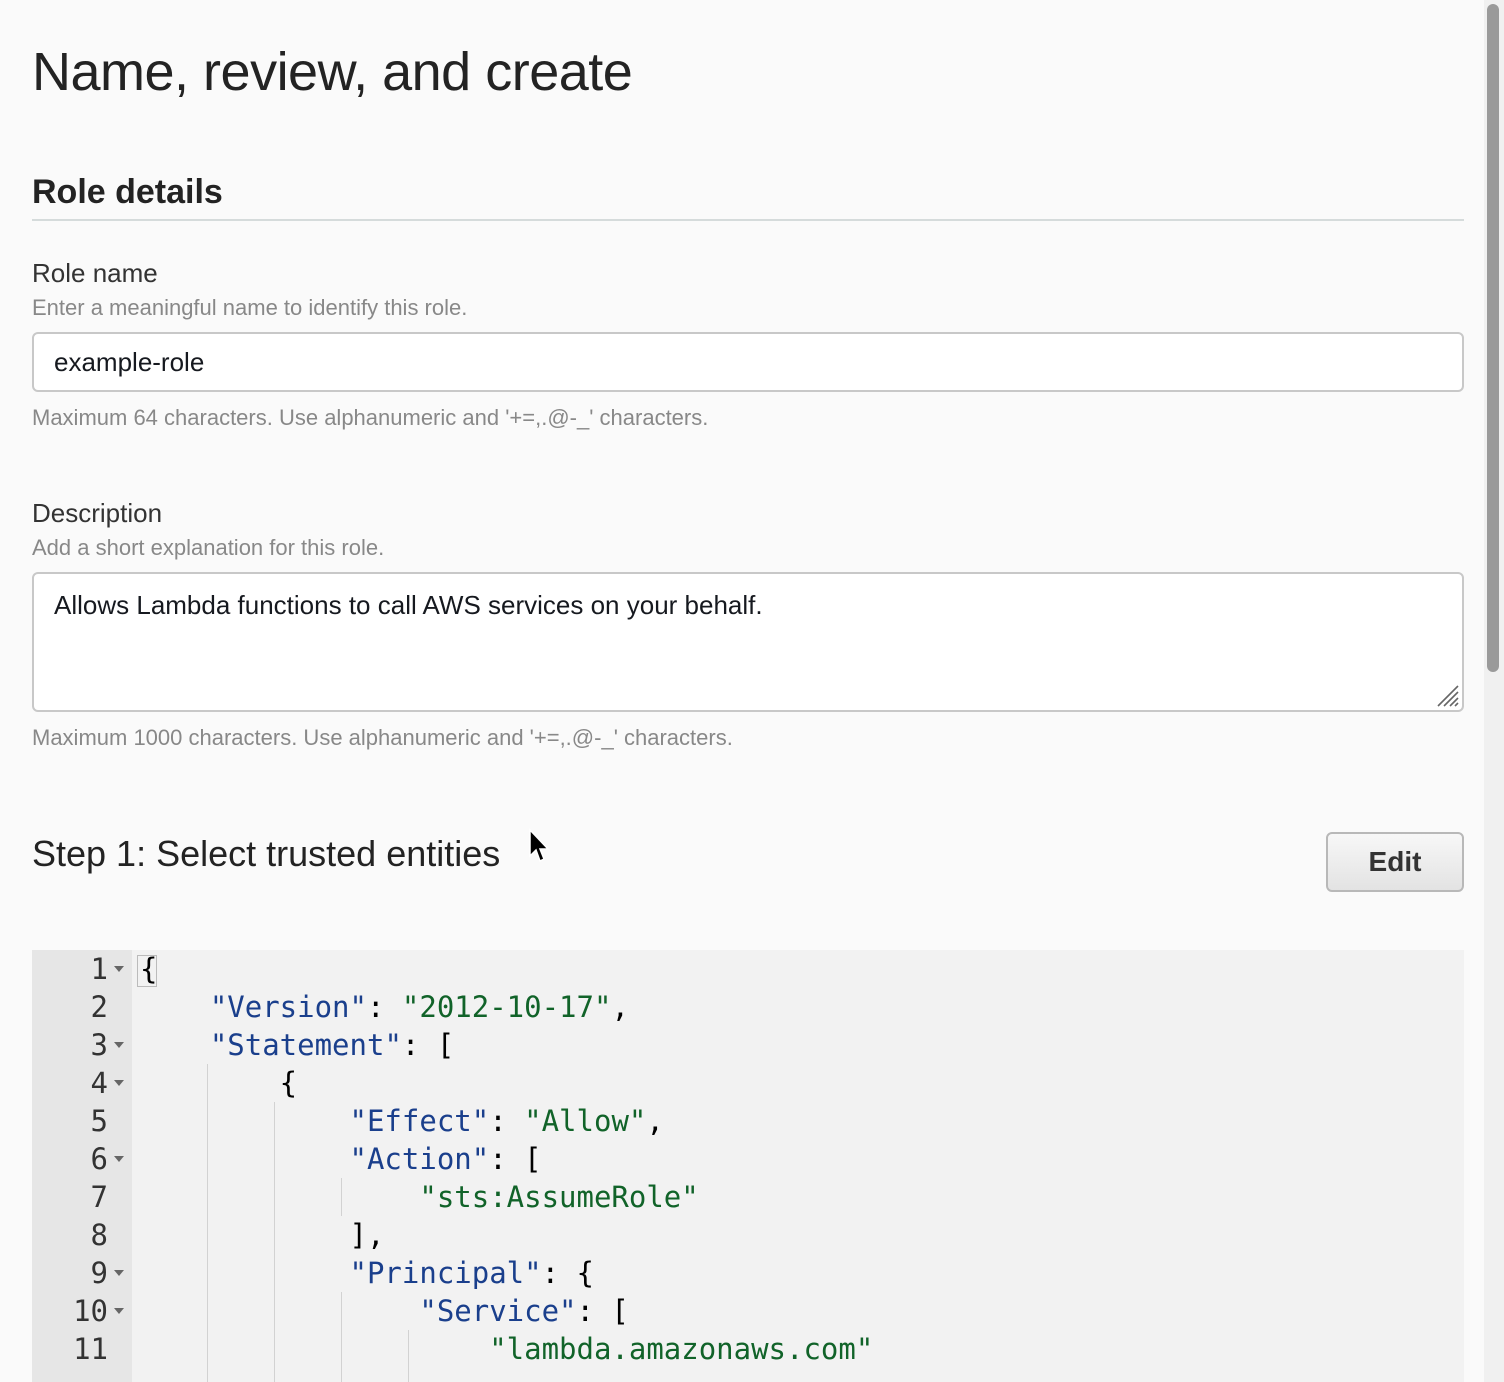 The image size is (1504, 1382). I want to click on role-name-label: Role name, so click(95, 273).